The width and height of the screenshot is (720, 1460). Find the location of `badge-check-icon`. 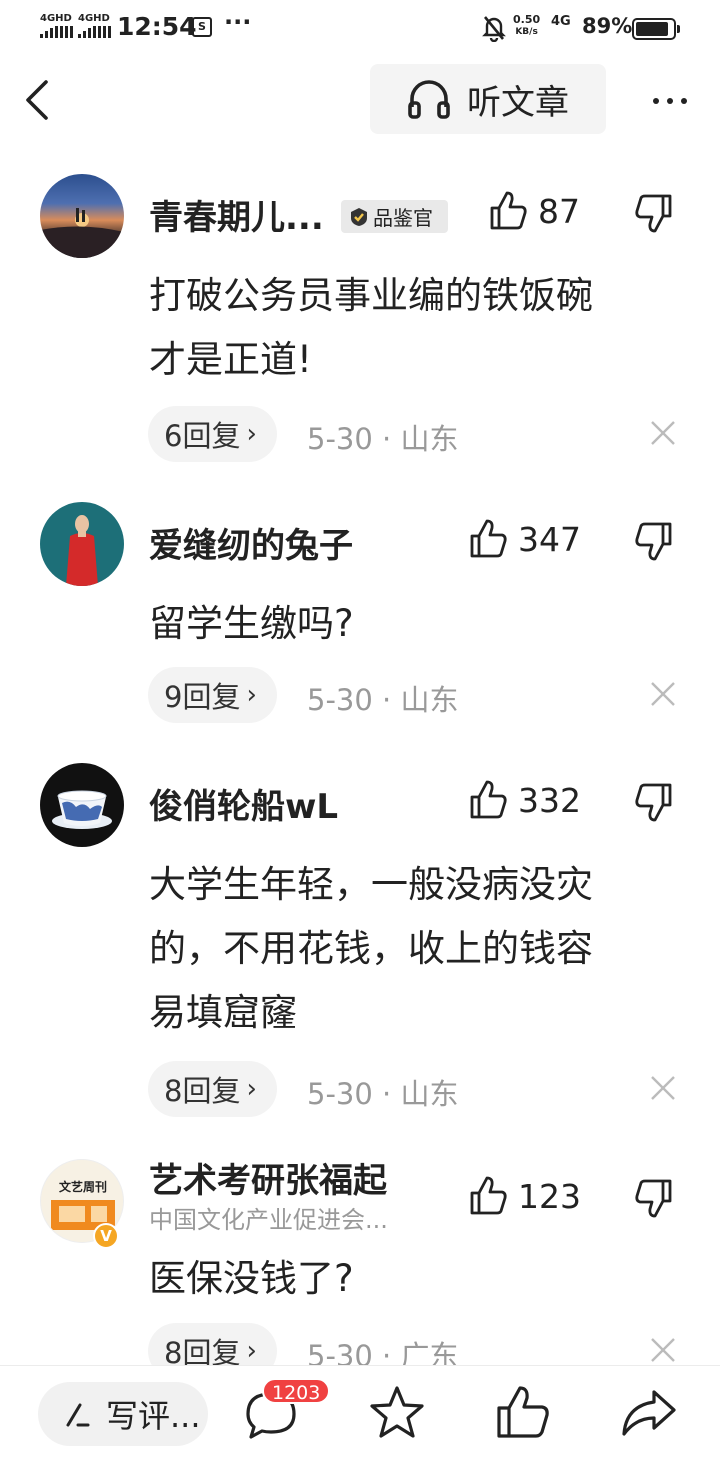

badge-check-icon is located at coordinates (359, 216).